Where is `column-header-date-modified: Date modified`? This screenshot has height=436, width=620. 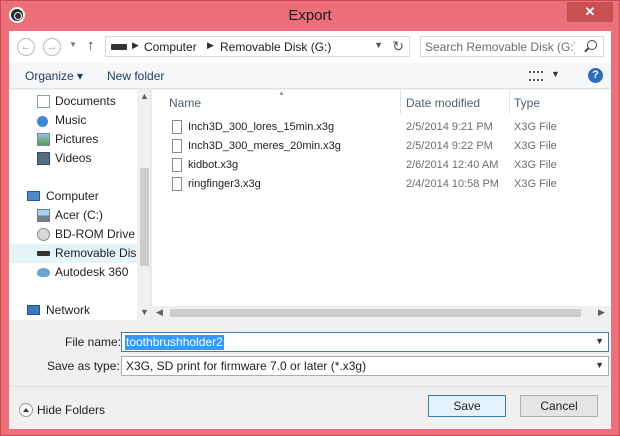
column-header-date-modified: Date modified is located at coordinates (443, 103).